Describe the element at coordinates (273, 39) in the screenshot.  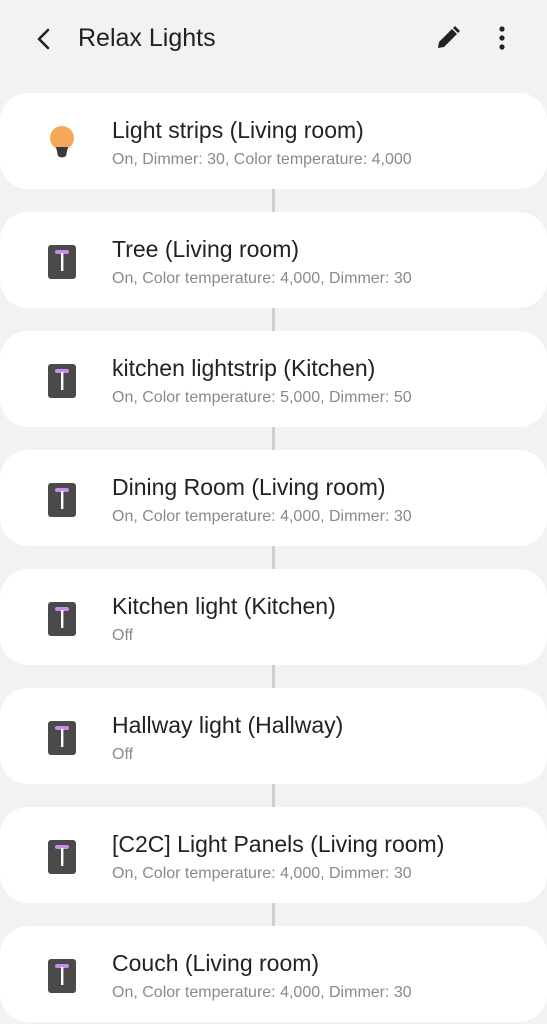
I see `app-header: Relax Lights` at that location.